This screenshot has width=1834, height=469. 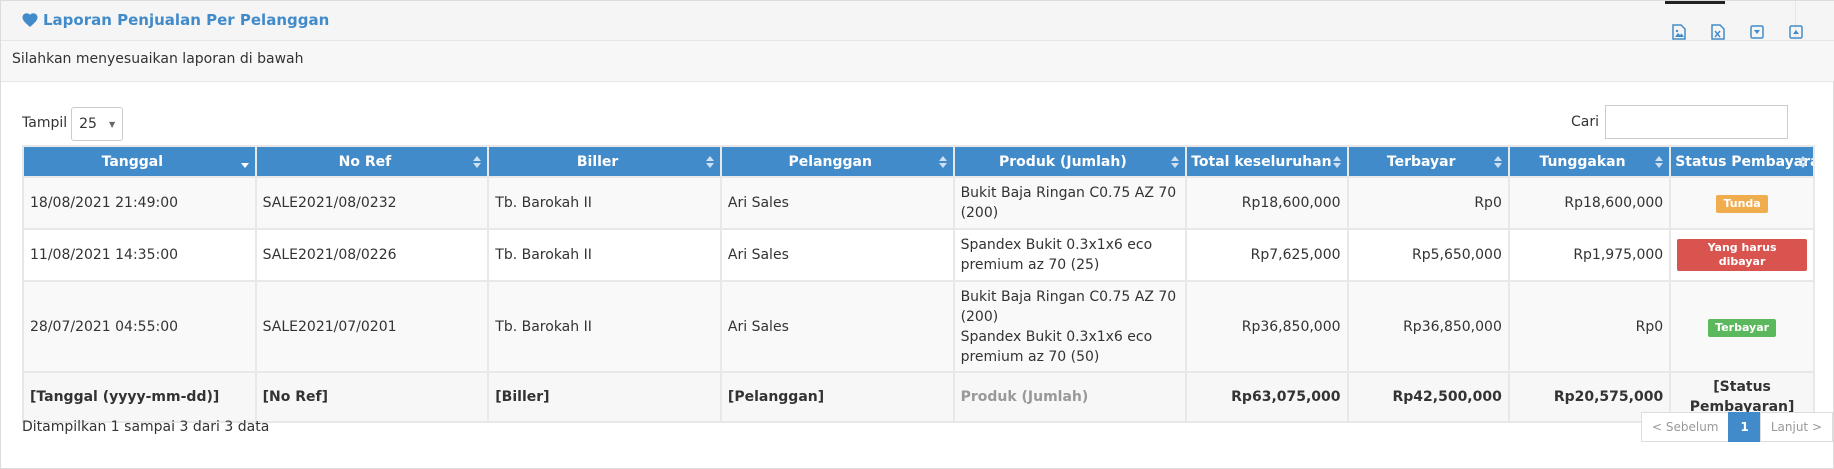 I want to click on cell-tanggal: 28/07/2021 04:55:00, so click(x=139, y=326).